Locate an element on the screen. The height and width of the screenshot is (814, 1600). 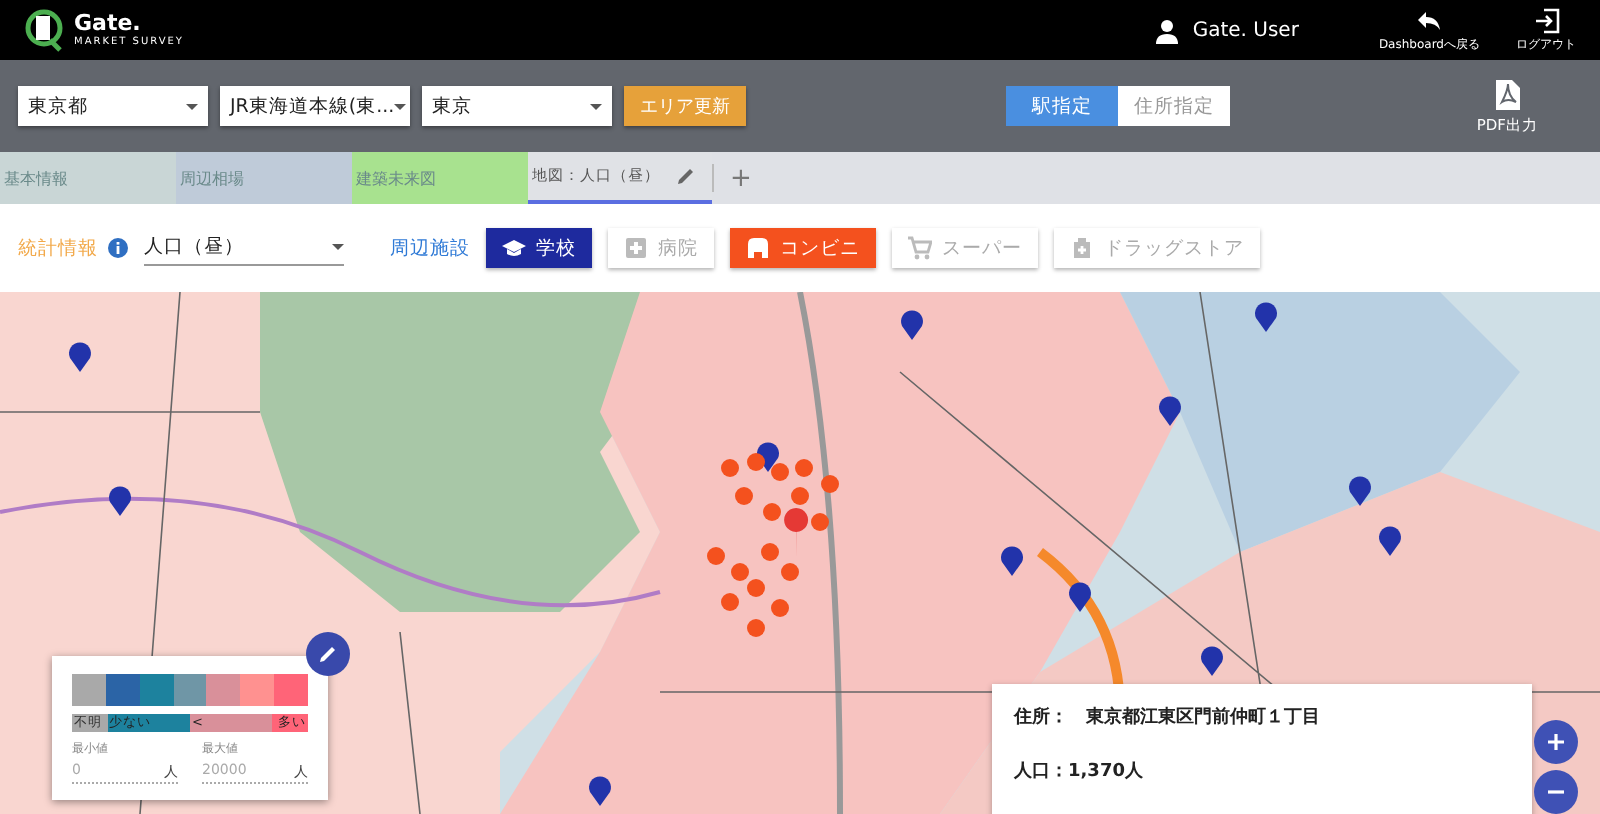
select-field: 東京 is located at coordinates (517, 106).